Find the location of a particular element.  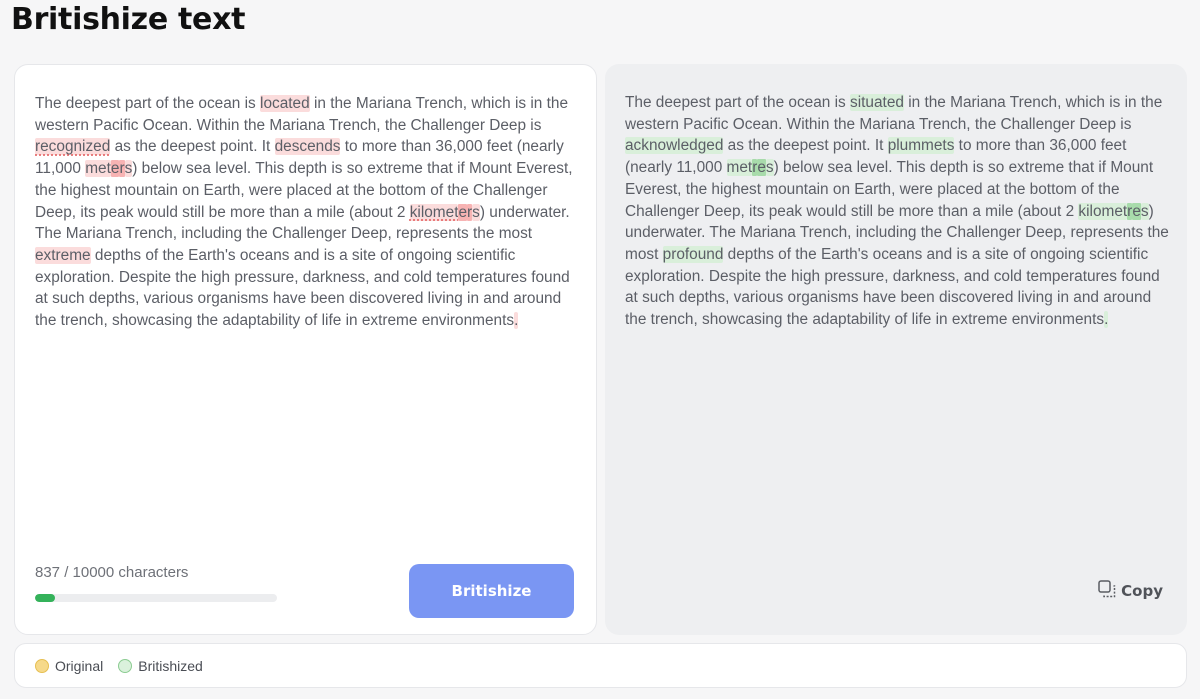

legend-item-britishized: Britishized is located at coordinates (160, 666).